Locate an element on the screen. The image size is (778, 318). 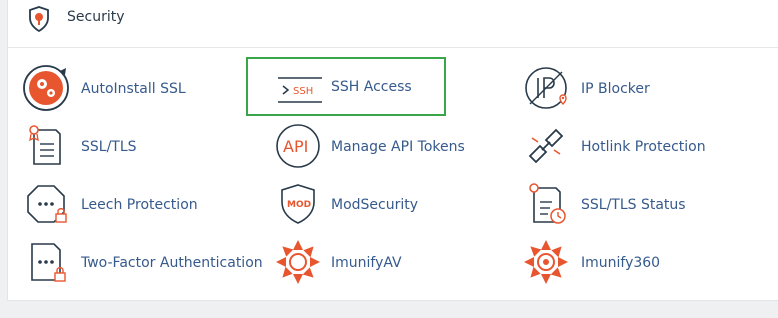
ssl-tls-status-label: SSL/TLS Status is located at coordinates (633, 205).